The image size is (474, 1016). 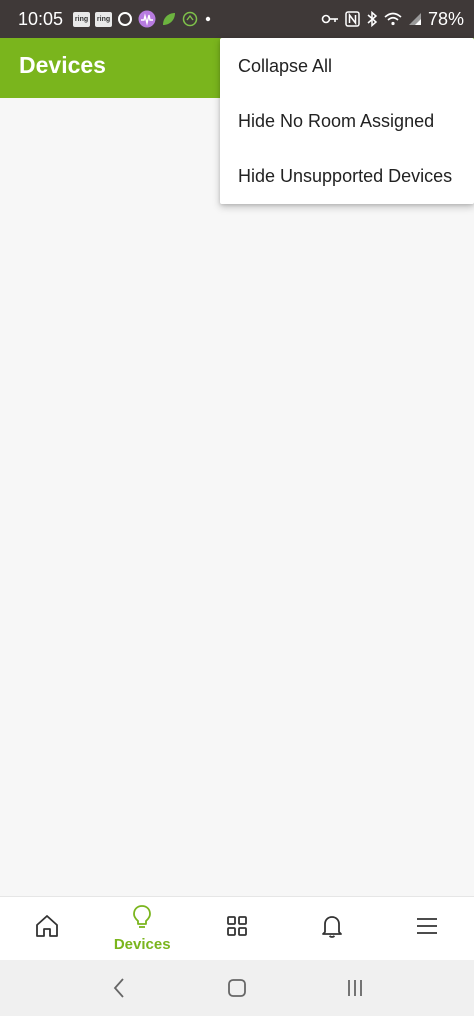 I want to click on ring-notification-icon-2: ring, so click(x=104, y=19).